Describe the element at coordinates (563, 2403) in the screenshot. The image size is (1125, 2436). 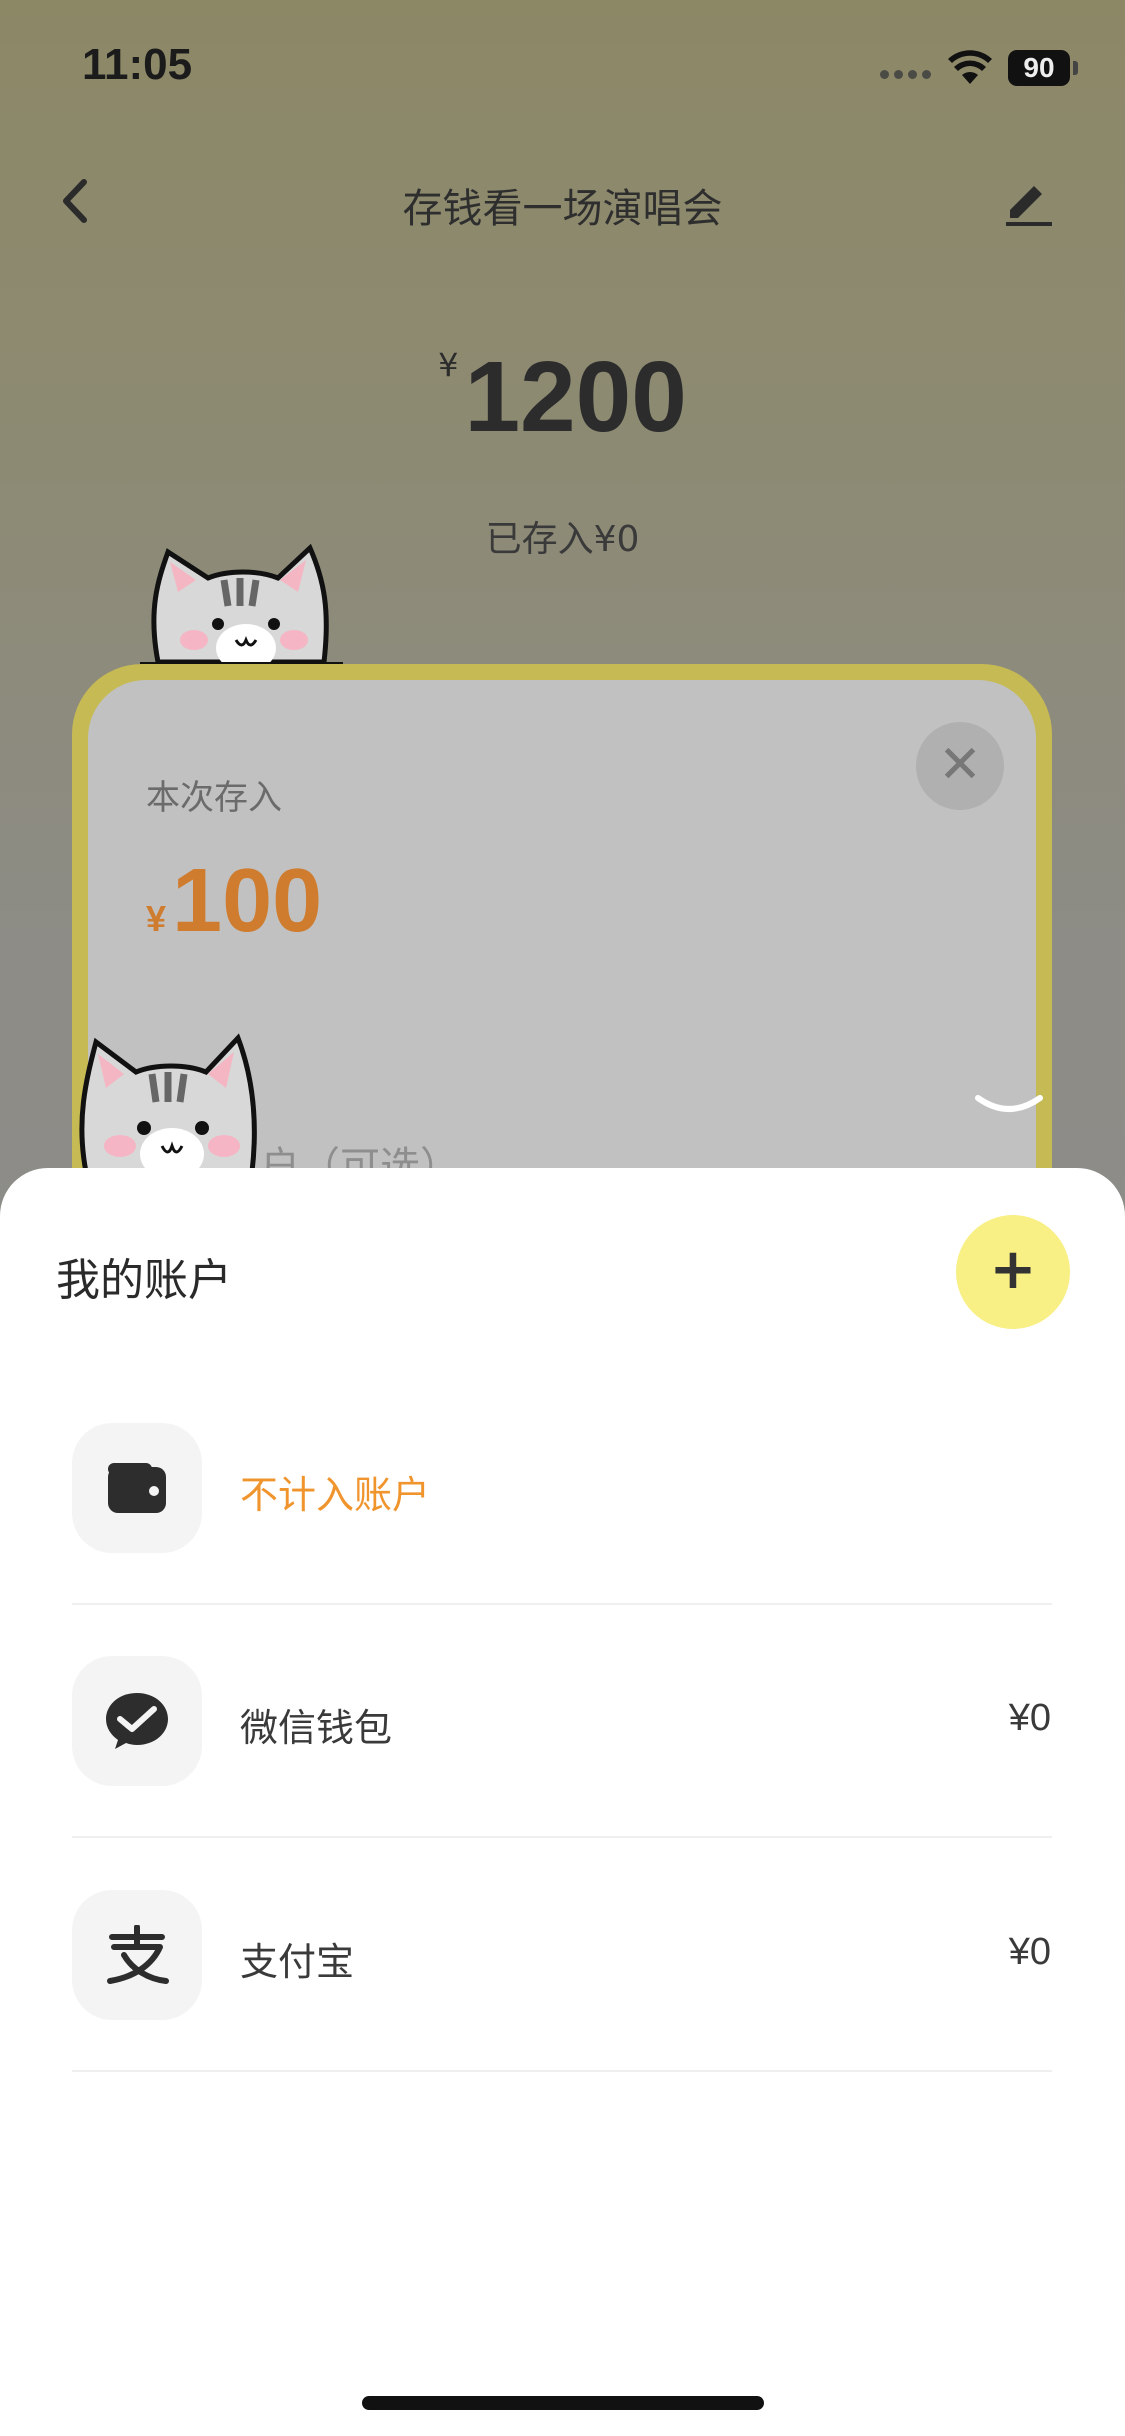
I see `home-indicator` at that location.